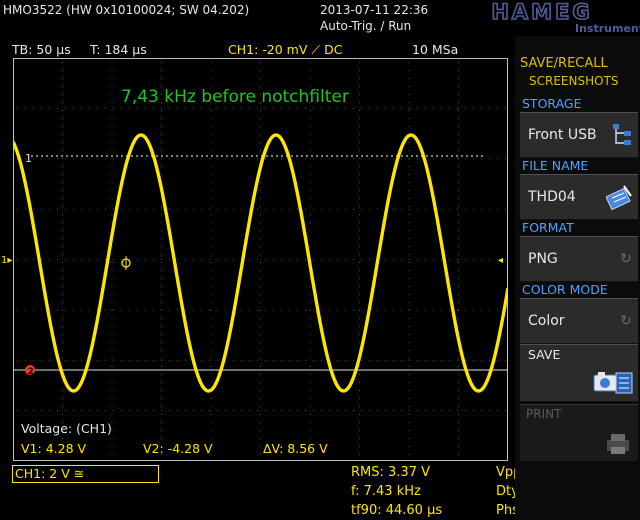  What do you see at coordinates (607, 28) in the screenshot?
I see `logo-subtitle: Instruments` at bounding box center [607, 28].